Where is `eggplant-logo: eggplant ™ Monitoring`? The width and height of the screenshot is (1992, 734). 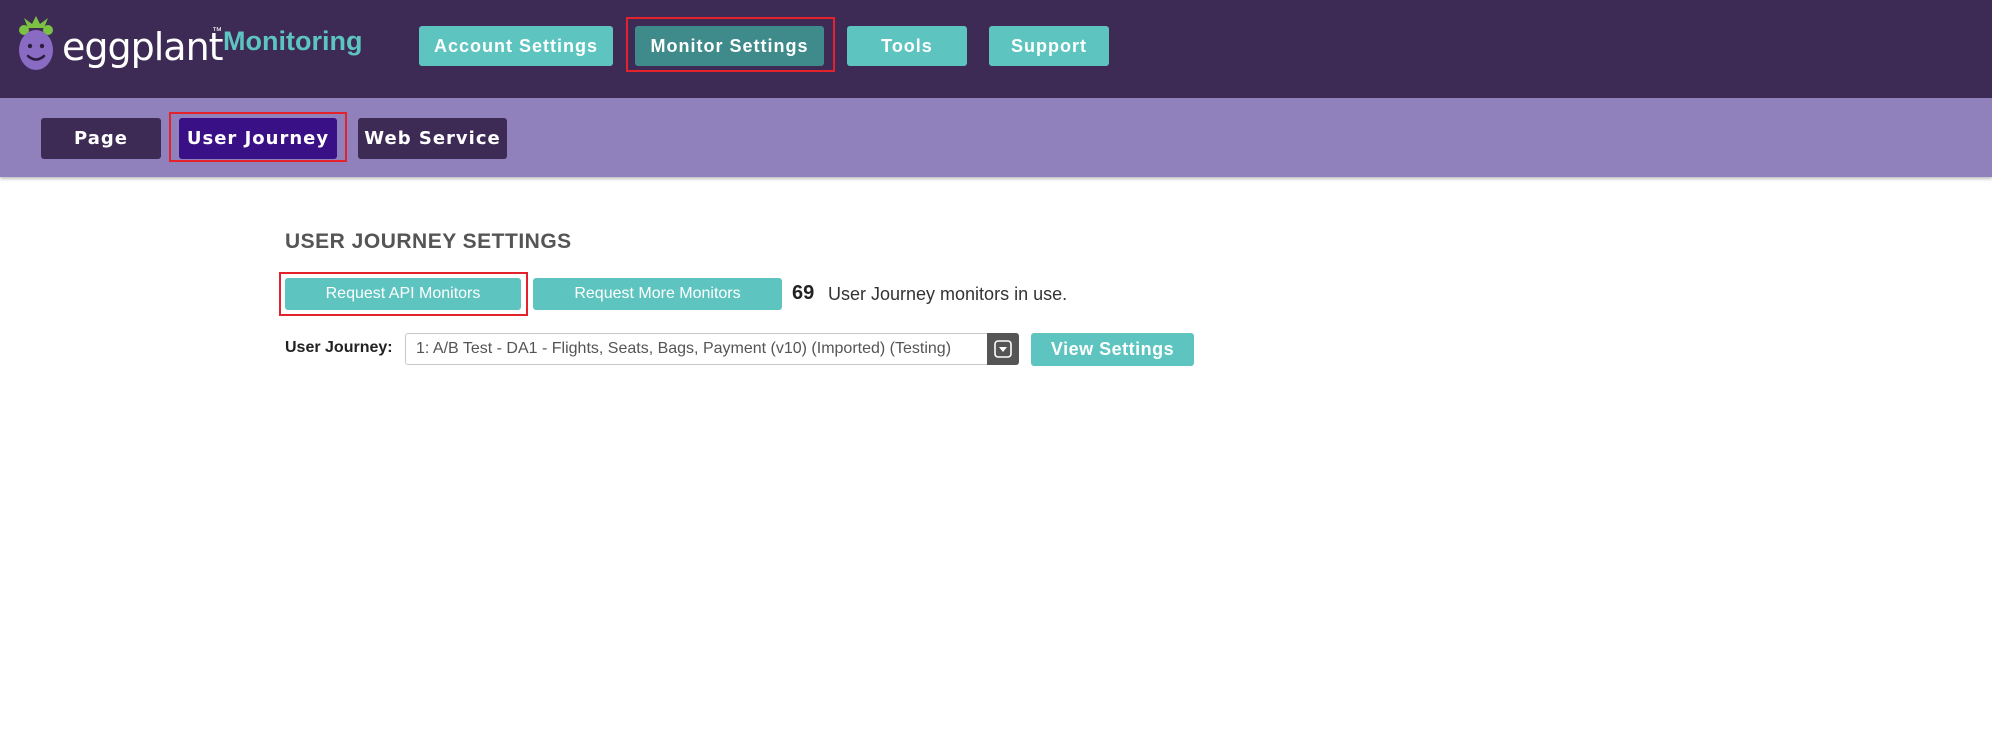
eggplant-logo: eggplant ™ Monitoring is located at coordinates (192, 44).